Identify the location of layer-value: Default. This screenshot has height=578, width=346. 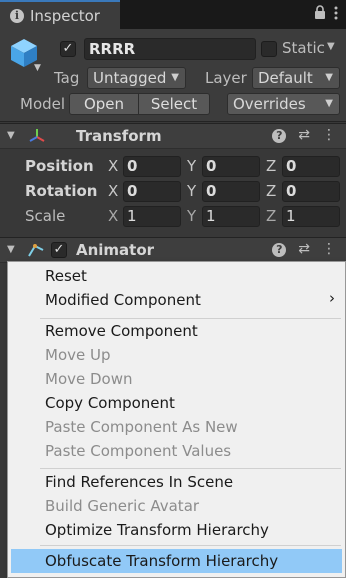
(285, 78).